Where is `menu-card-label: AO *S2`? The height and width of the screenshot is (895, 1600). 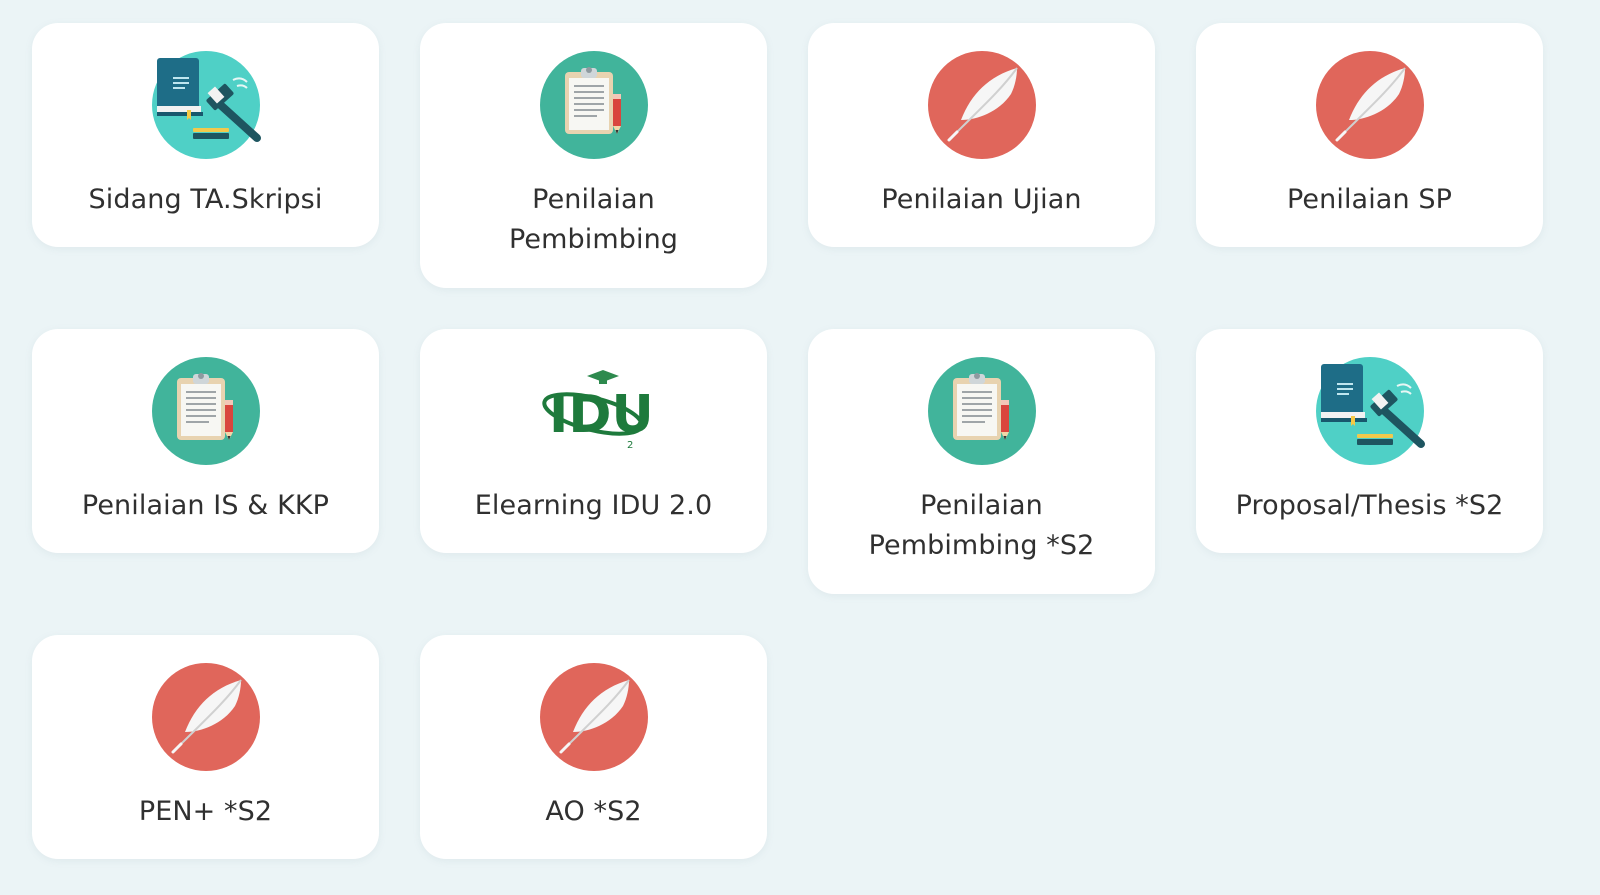
menu-card-label: AO *S2 is located at coordinates (593, 811).